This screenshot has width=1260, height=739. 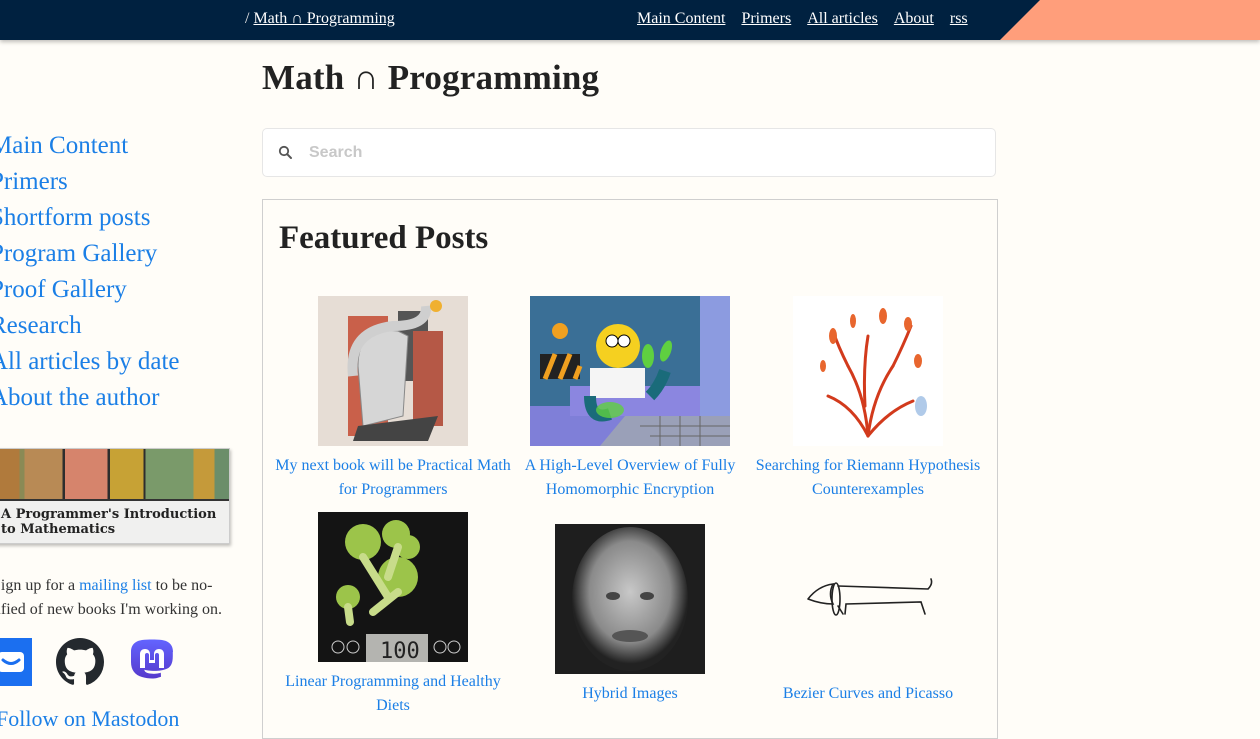 I want to click on sidebar-item-main-content: Main Content, so click(x=64, y=145).